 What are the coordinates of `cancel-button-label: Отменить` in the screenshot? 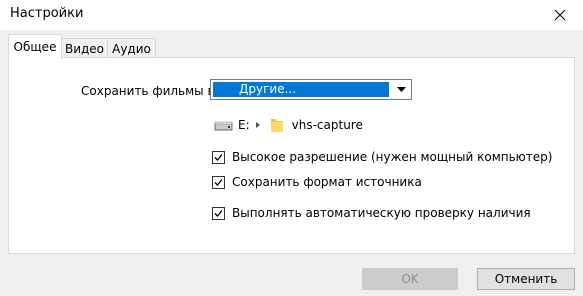 It's located at (526, 279).